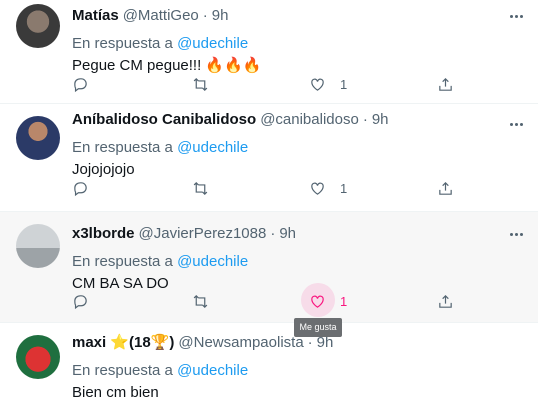 This screenshot has width=538, height=401. What do you see at coordinates (318, 327) in the screenshot?
I see `like-tooltip: Me gusta` at bounding box center [318, 327].